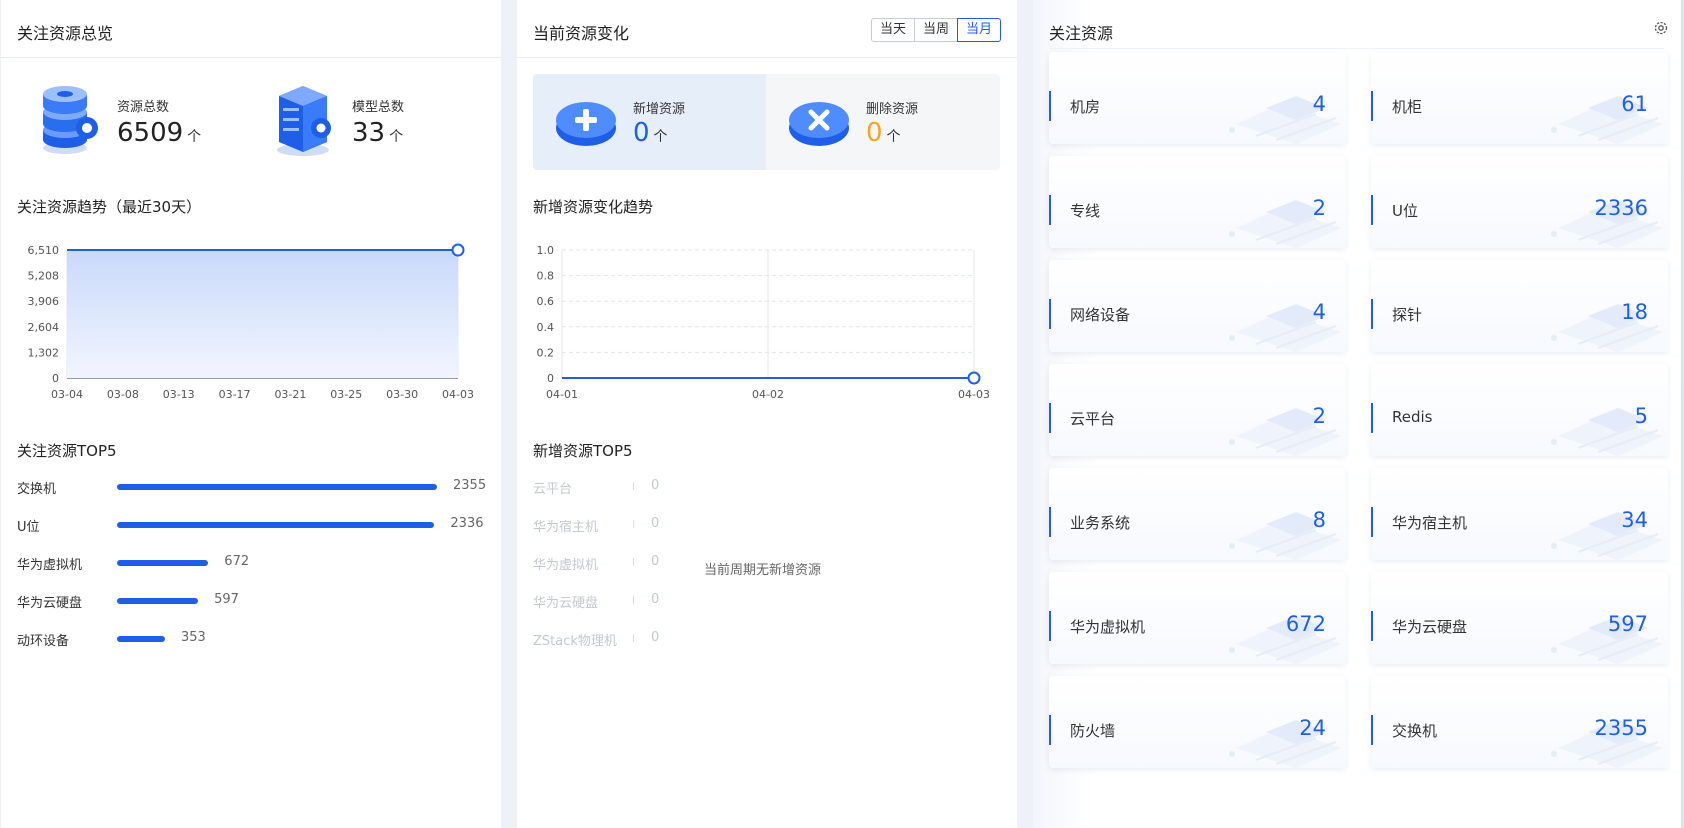  I want to click on top5-value: 597, so click(226, 599).